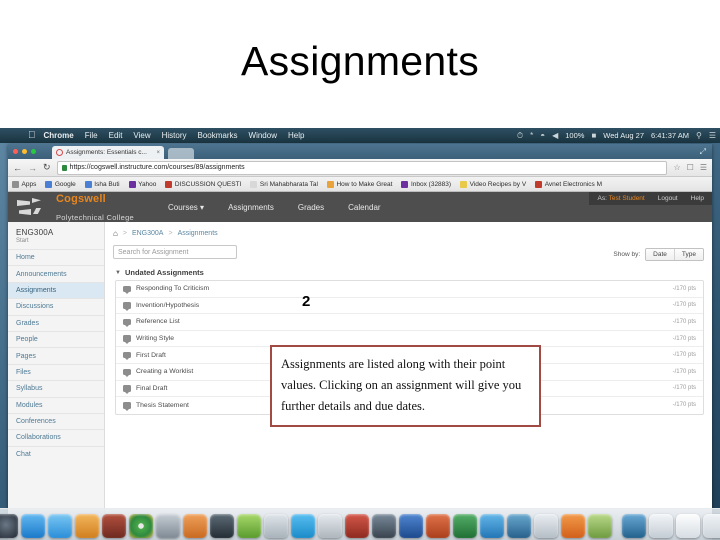  I want to click on skype-icon, so click(302, 526).